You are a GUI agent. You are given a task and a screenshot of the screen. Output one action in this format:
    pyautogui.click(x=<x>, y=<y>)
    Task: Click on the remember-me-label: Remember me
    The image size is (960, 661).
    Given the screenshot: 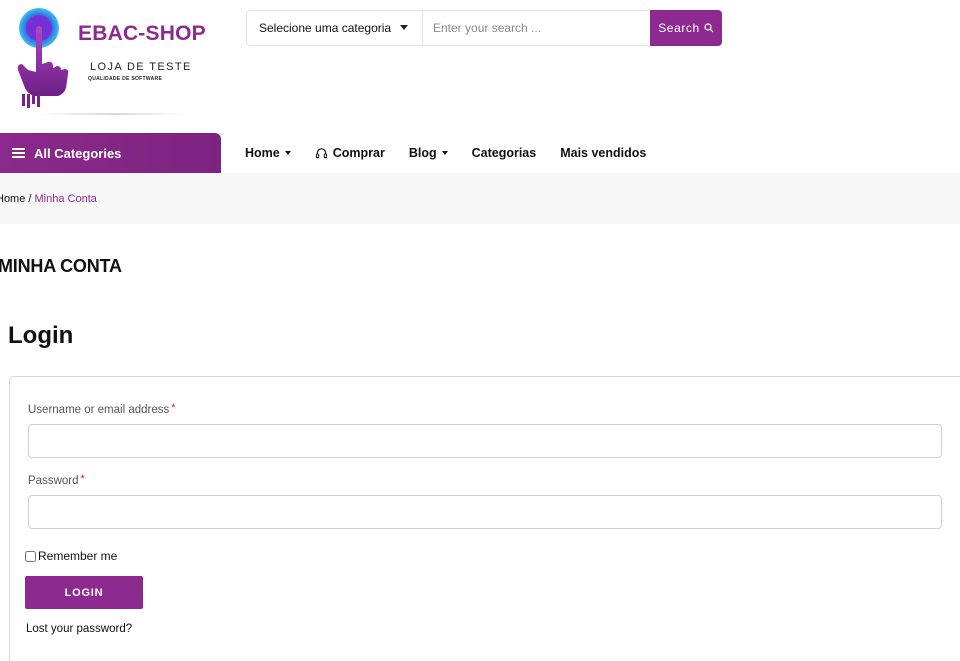 What is the action you would take?
    pyautogui.click(x=78, y=556)
    